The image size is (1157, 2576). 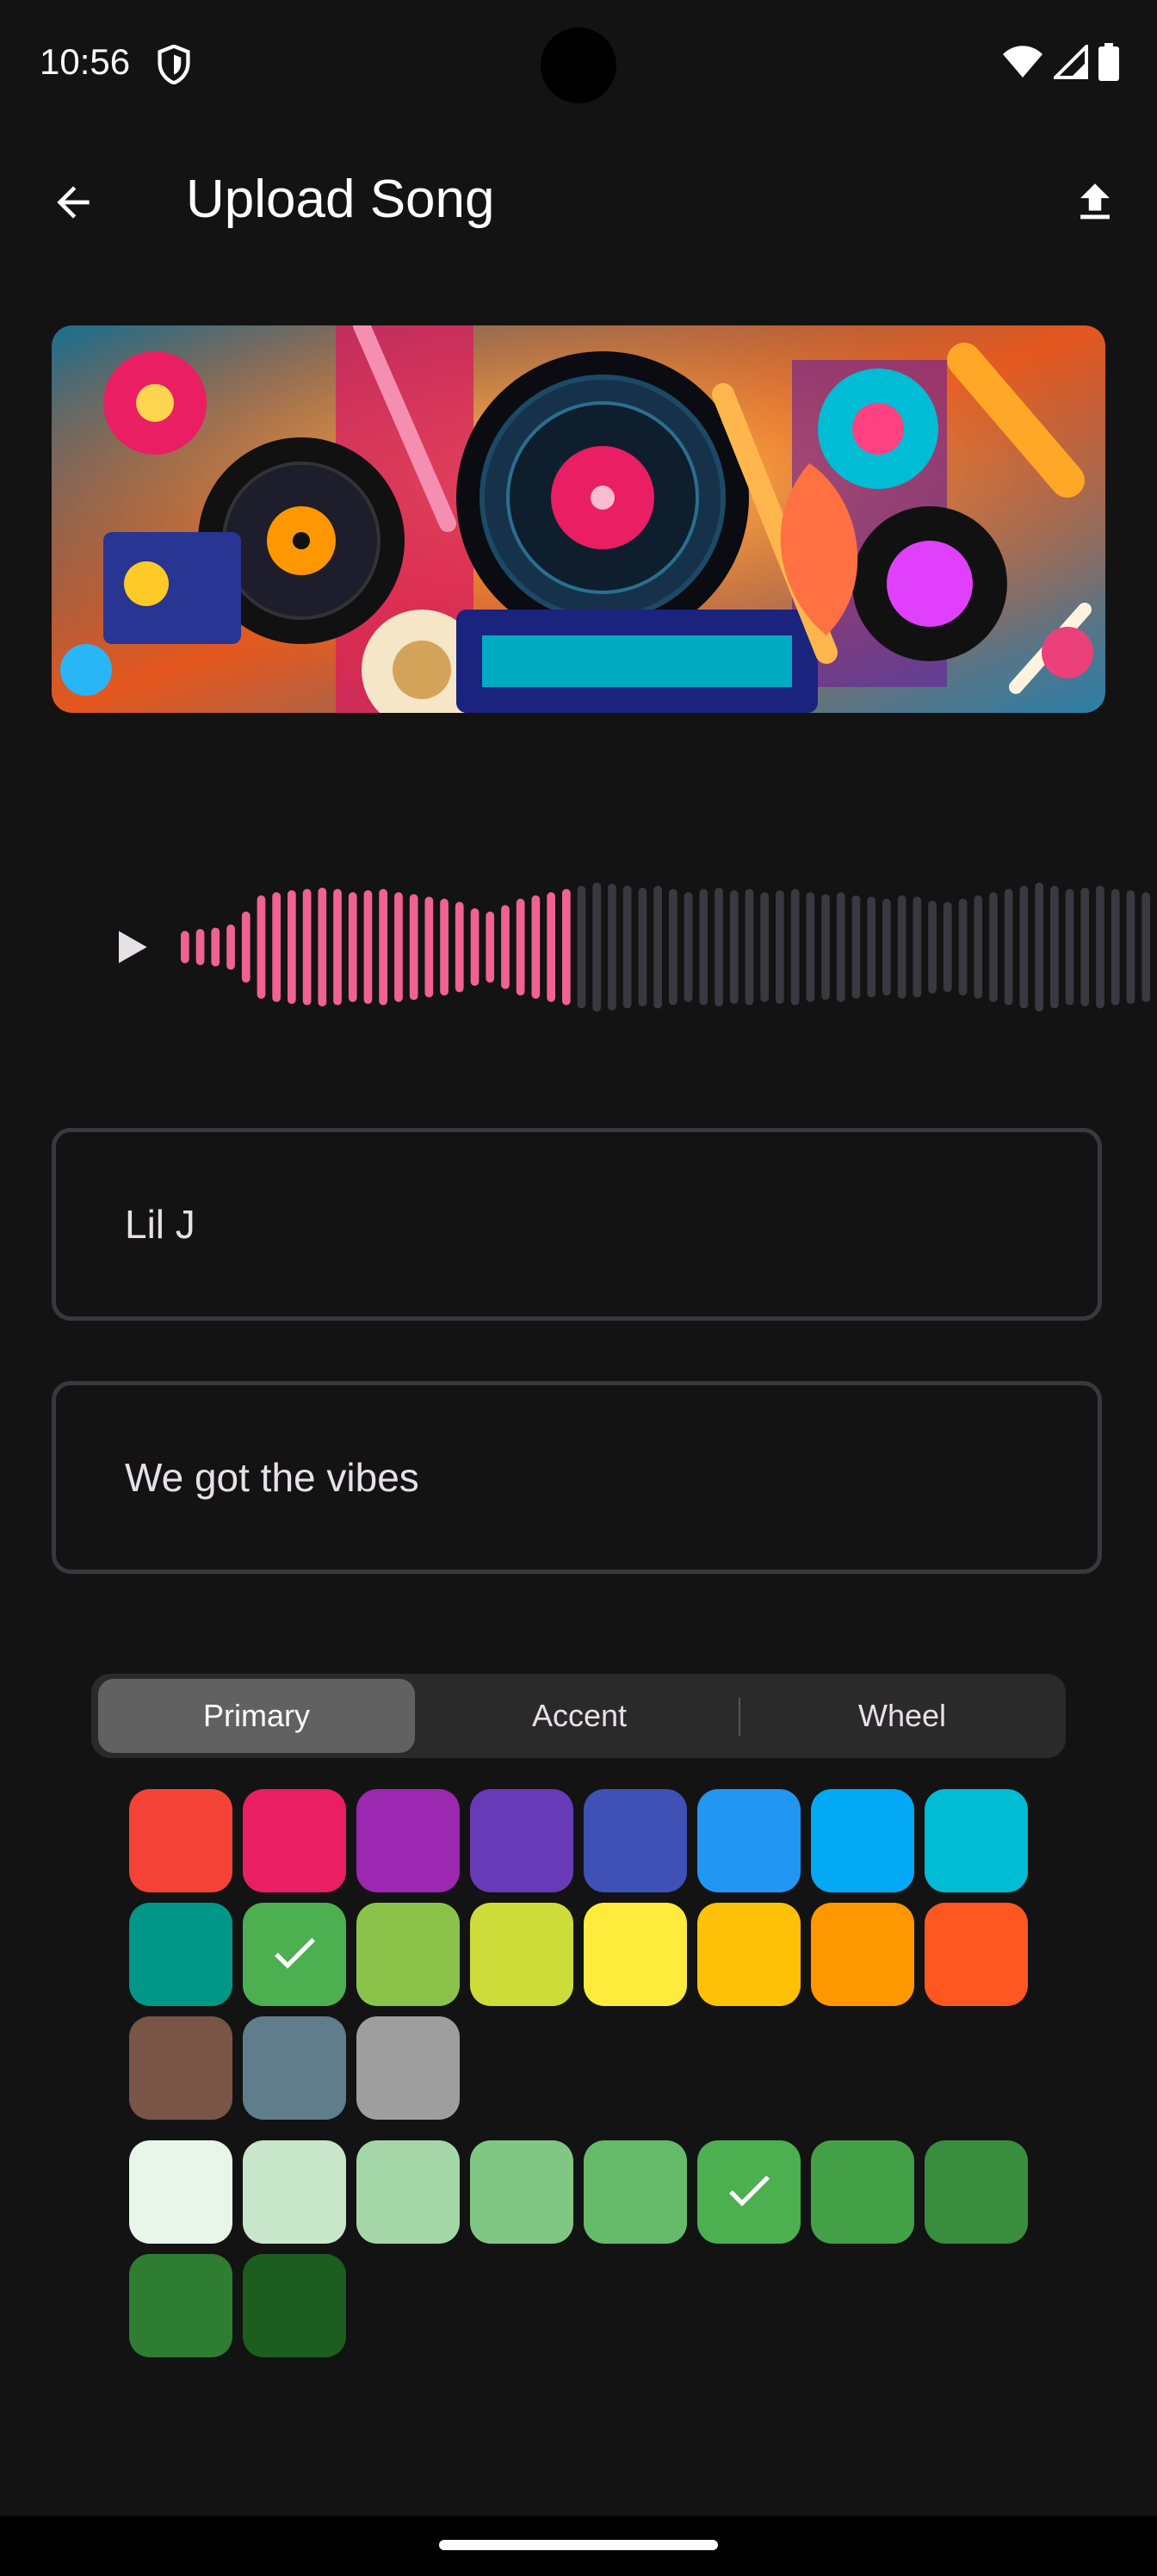 I want to click on status-bar: 10:56, so click(x=579, y=64).